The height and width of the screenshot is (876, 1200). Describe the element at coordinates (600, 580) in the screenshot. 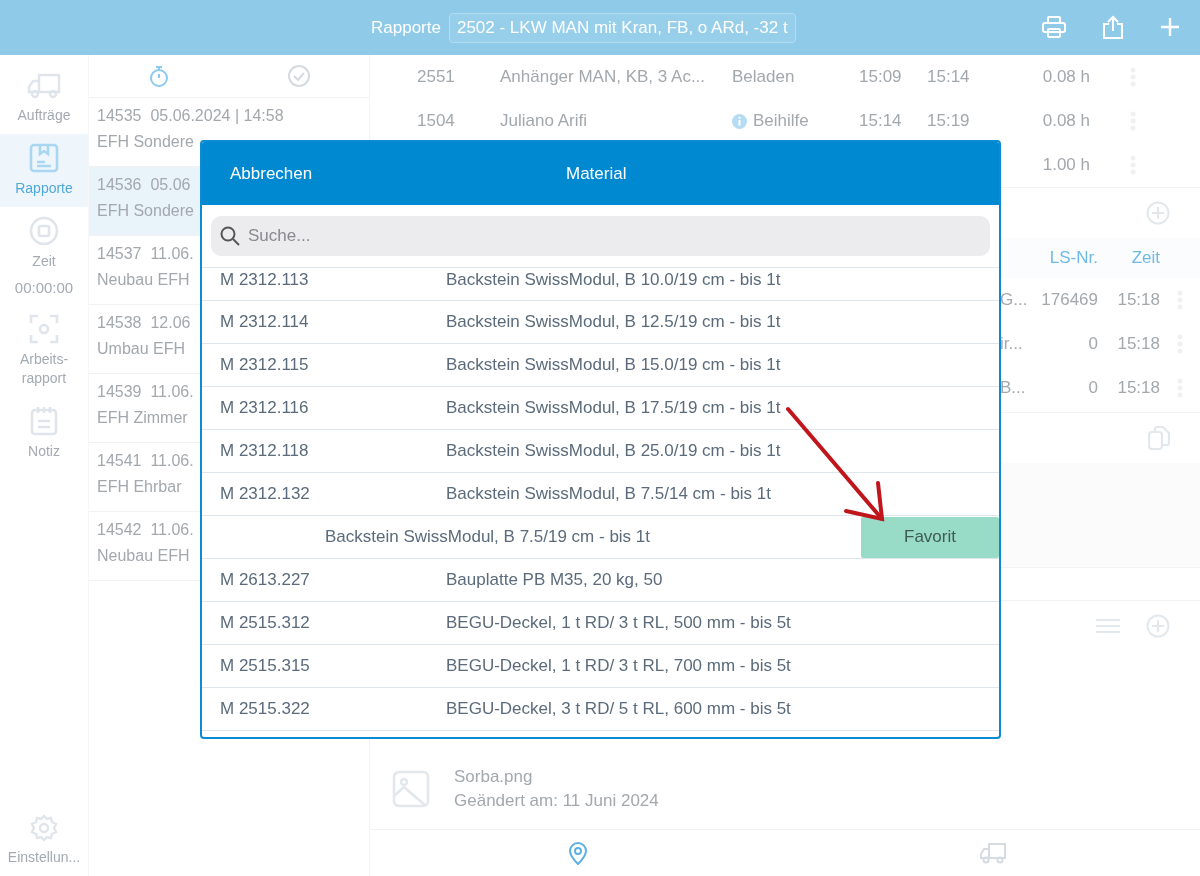

I see `material-row: M 2613.227 Bauplatte PB M35, 20 kg, 50` at that location.